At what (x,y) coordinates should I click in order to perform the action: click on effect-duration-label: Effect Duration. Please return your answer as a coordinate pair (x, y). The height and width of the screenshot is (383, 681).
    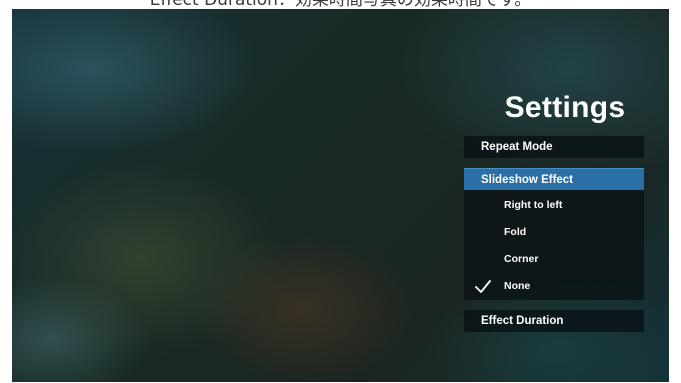
    Looking at the image, I should click on (522, 321).